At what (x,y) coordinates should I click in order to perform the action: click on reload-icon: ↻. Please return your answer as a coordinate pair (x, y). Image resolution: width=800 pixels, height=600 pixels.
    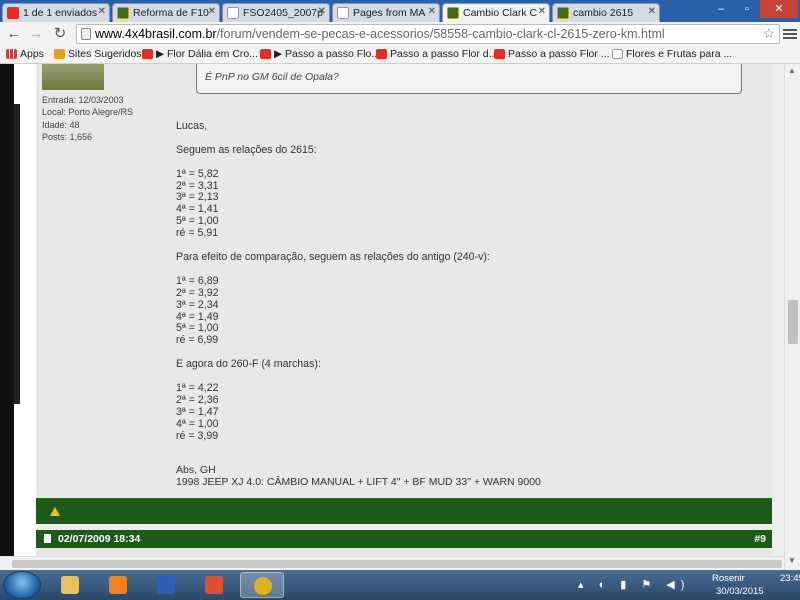
    Looking at the image, I should click on (60, 34).